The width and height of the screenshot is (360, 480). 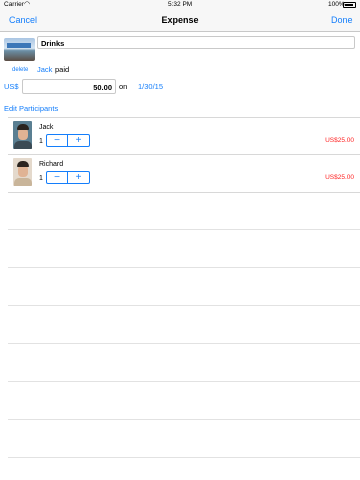 What do you see at coordinates (44, 69) in the screenshot?
I see `payer-button: Jack` at bounding box center [44, 69].